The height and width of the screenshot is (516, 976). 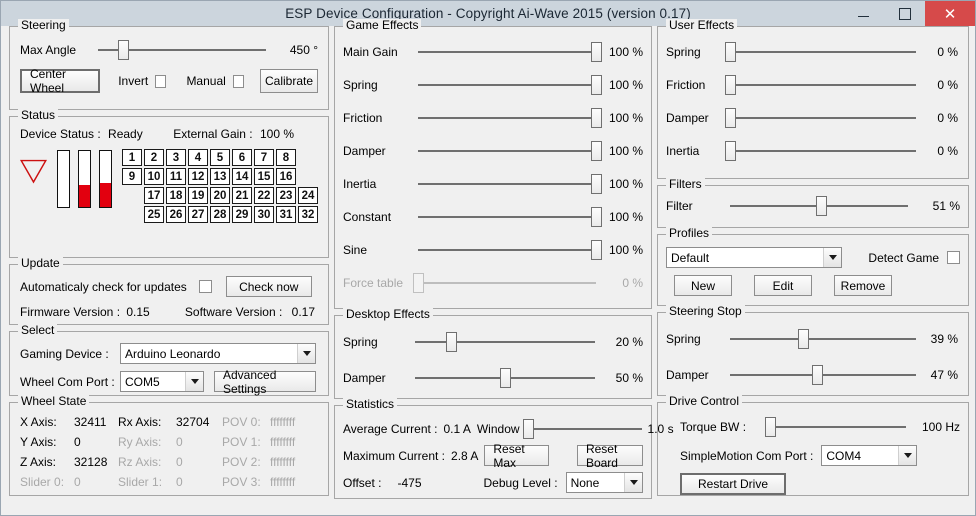 I want to click on torque-bw-slider, so click(x=835, y=427).